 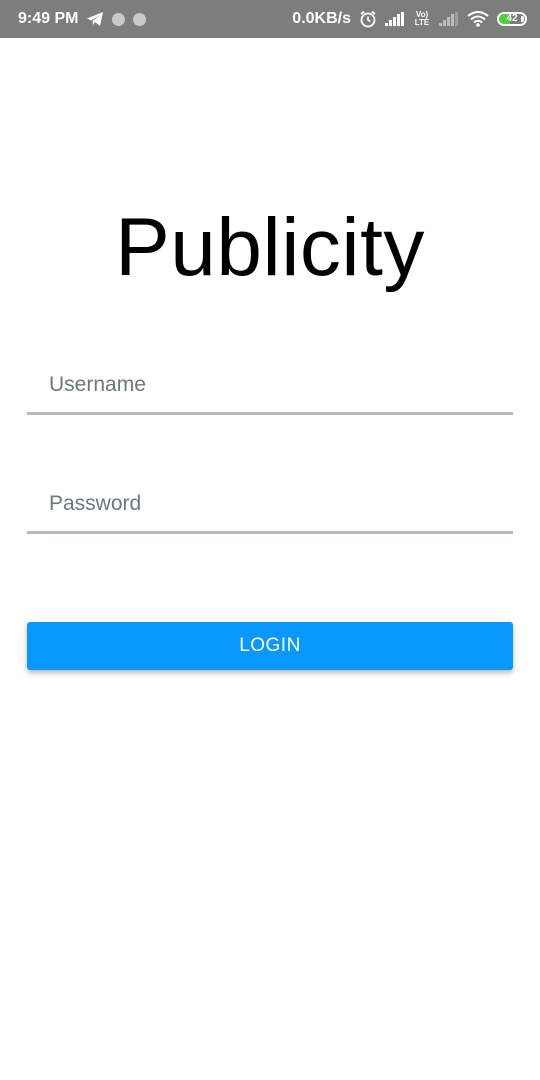 What do you see at coordinates (368, 19) in the screenshot?
I see `alarm-icon` at bounding box center [368, 19].